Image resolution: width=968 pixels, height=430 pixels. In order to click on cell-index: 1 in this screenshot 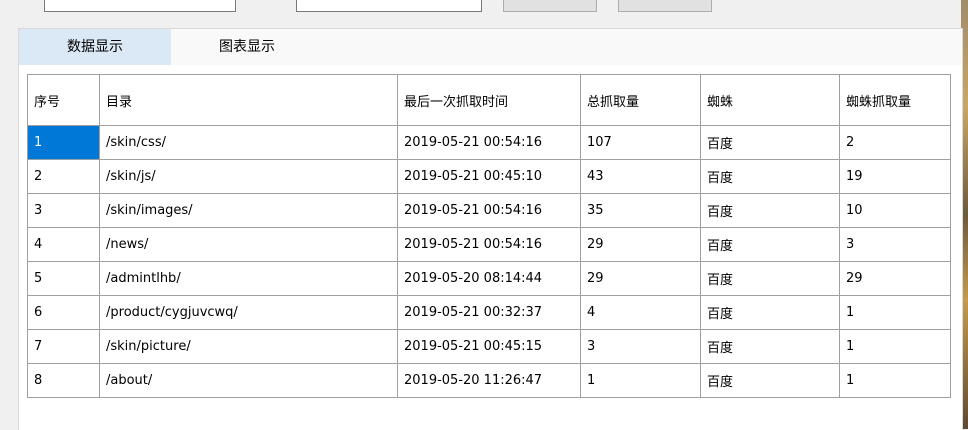, I will do `click(63, 142)`.